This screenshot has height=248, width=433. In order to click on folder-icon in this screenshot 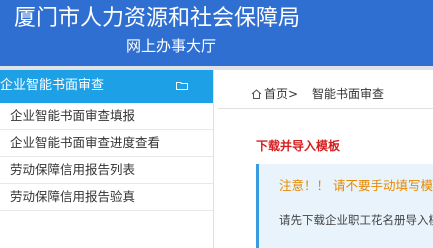, I will do `click(182, 85)`.